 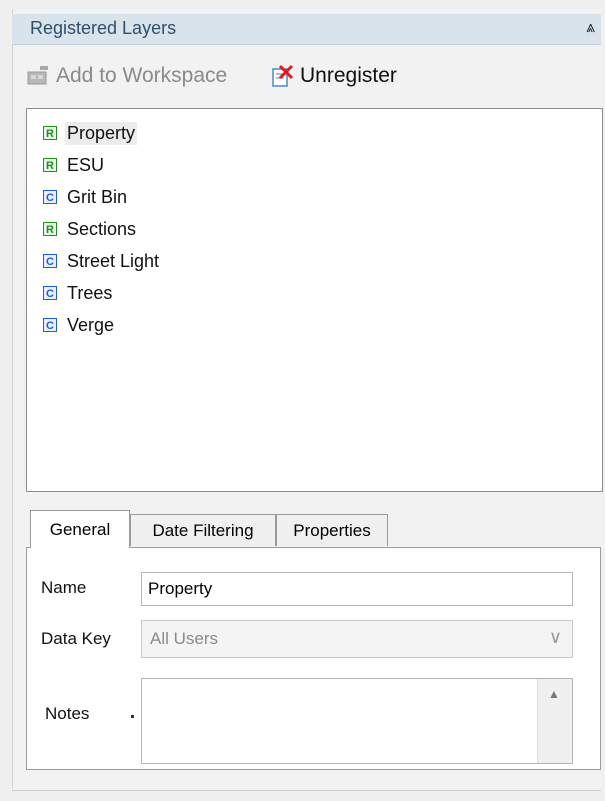 What do you see at coordinates (348, 75) in the screenshot?
I see `unregister-label: Unregister` at bounding box center [348, 75].